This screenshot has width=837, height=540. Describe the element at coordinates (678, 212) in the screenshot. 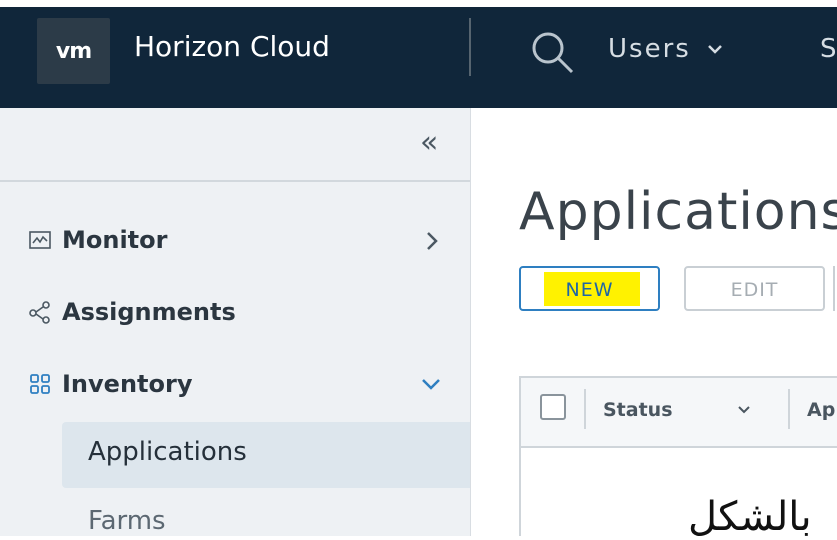

I see `page-title: Applications` at that location.